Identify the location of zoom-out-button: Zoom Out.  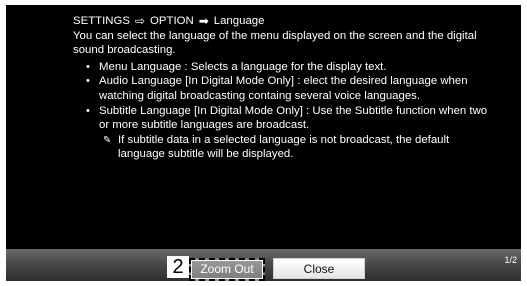
(227, 269).